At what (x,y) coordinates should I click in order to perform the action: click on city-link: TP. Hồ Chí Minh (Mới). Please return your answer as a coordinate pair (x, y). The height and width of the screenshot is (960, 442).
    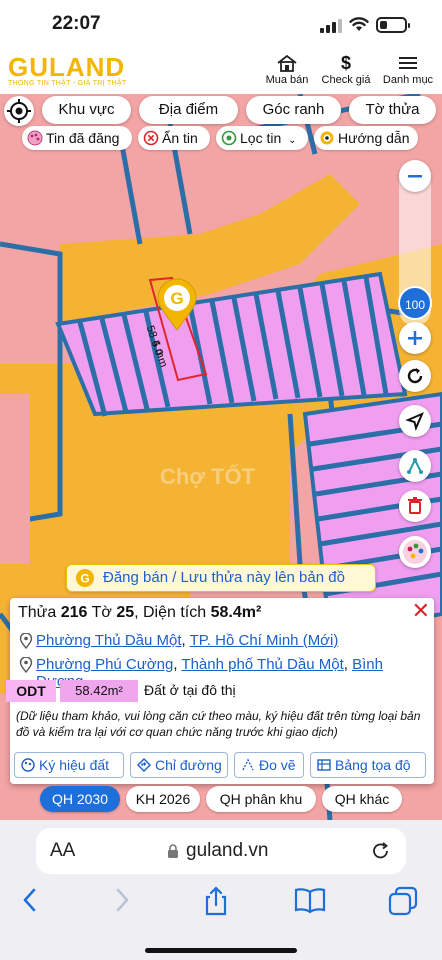
    Looking at the image, I should click on (264, 640).